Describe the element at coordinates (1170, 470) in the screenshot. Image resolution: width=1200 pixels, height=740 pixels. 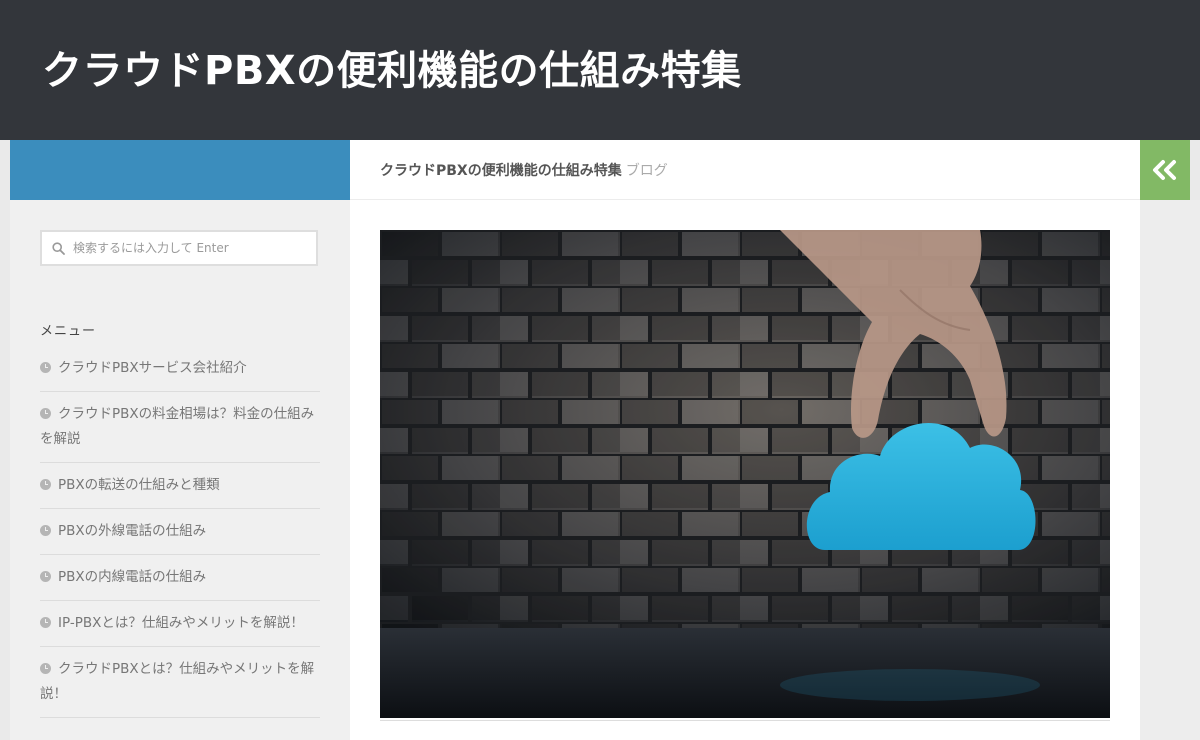
I see `right-strip` at that location.